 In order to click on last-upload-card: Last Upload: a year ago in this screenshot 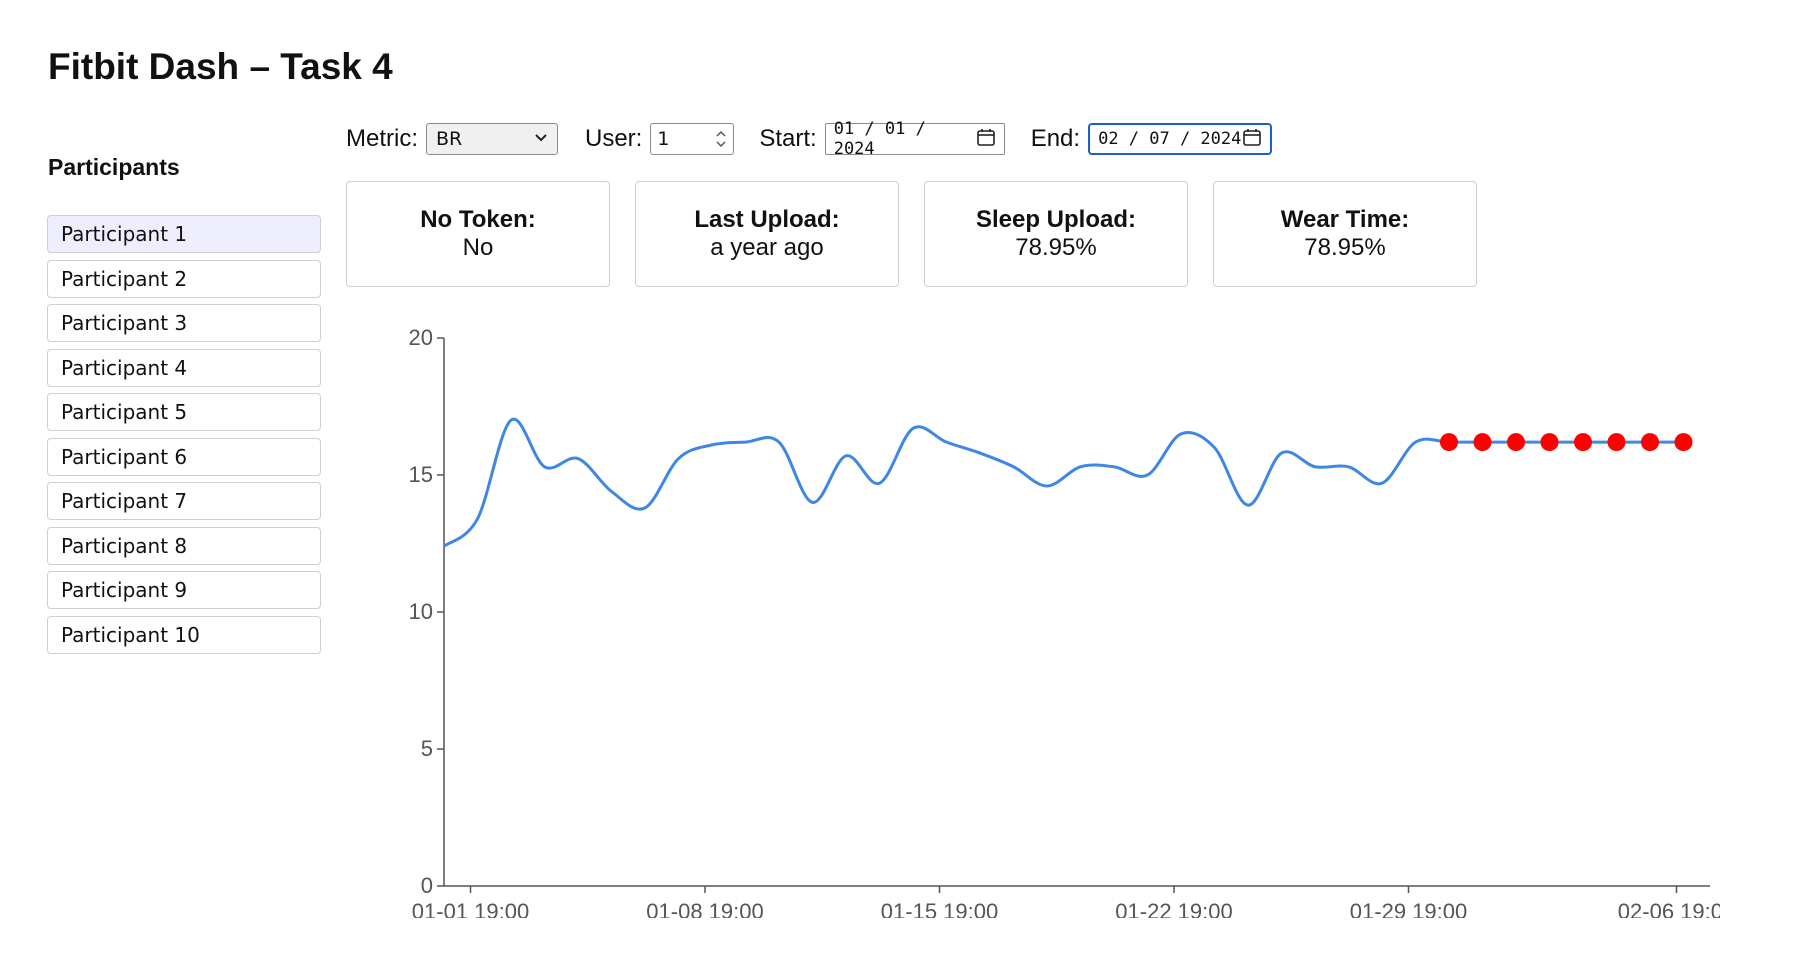, I will do `click(767, 234)`.